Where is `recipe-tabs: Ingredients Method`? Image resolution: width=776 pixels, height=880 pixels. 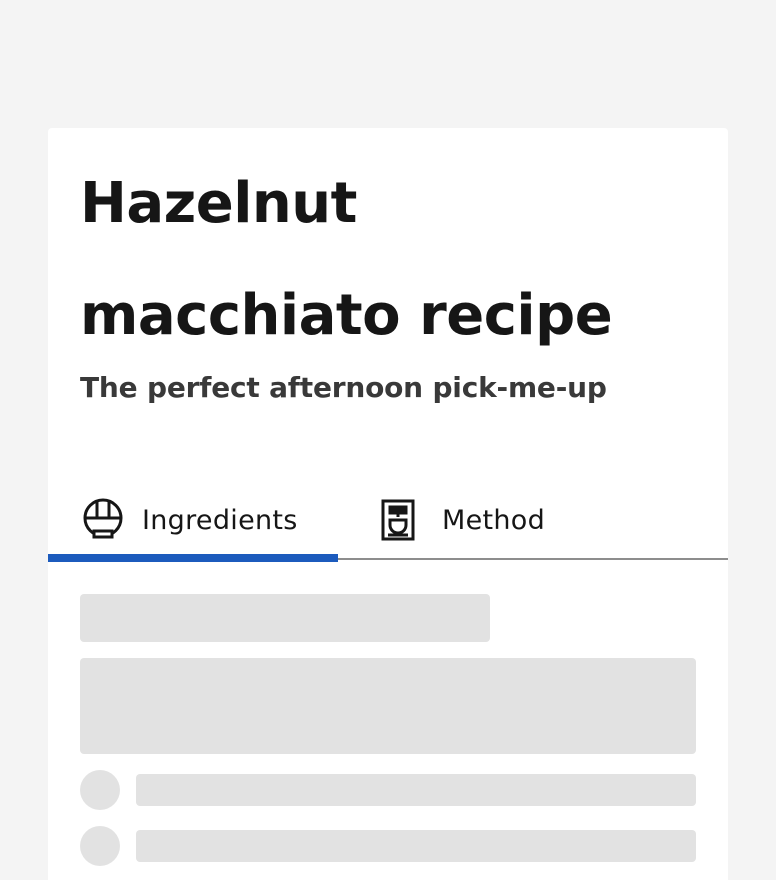 recipe-tabs: Ingredients Method is located at coordinates (388, 521).